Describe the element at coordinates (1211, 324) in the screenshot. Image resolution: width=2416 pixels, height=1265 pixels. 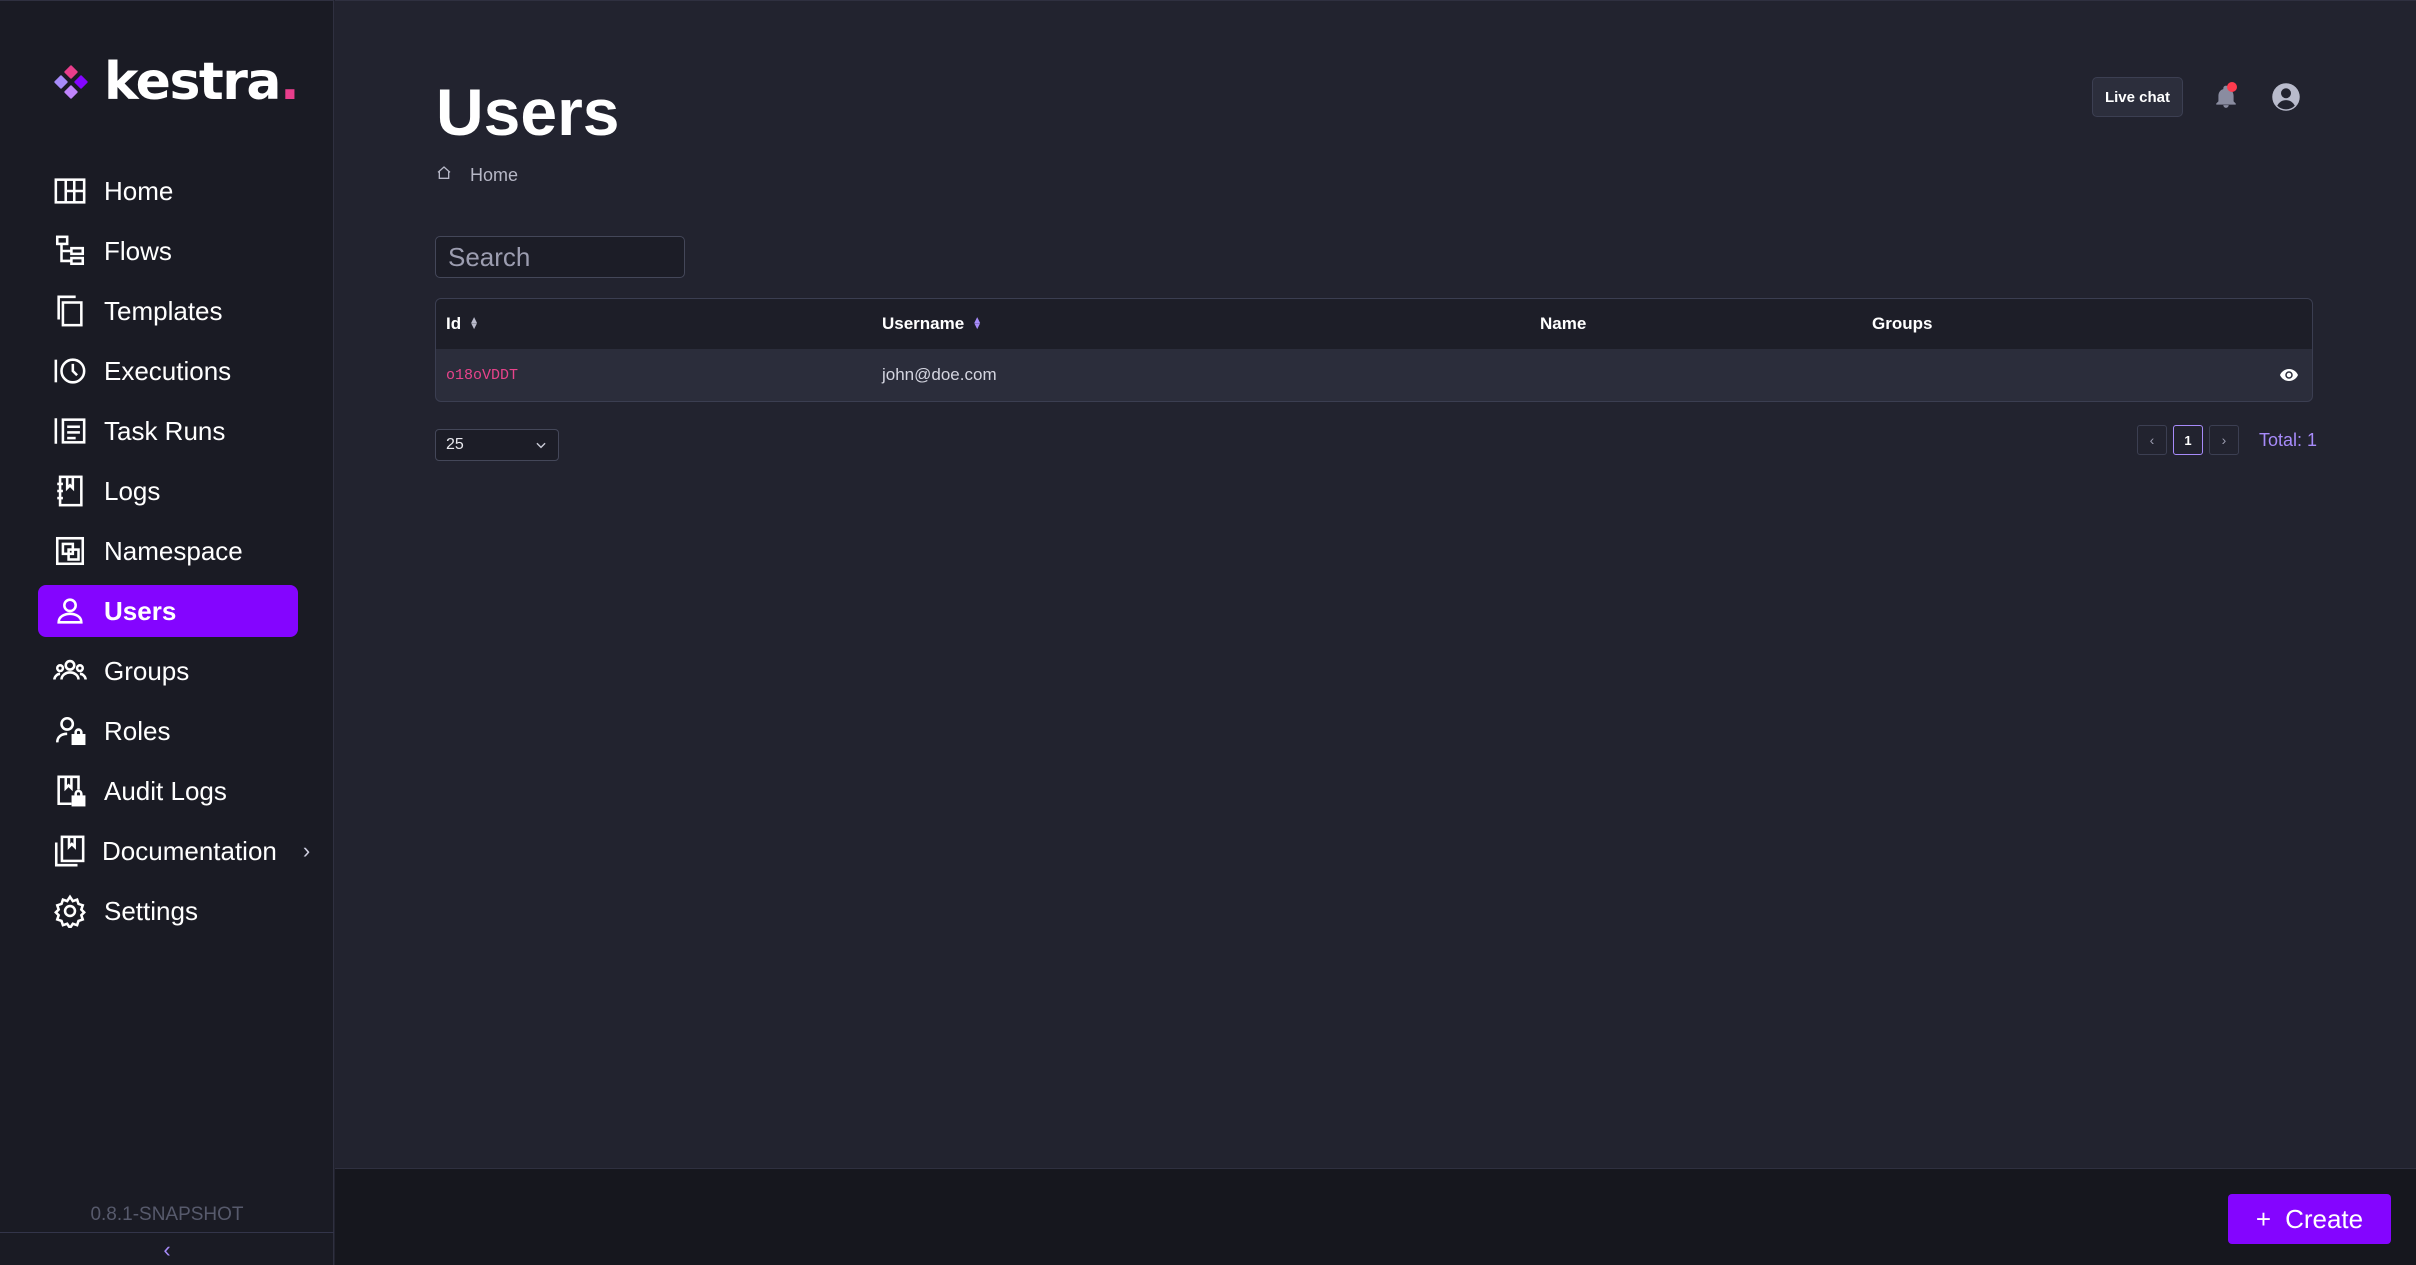
I see `column-header-username: Username ▲ ▼` at that location.